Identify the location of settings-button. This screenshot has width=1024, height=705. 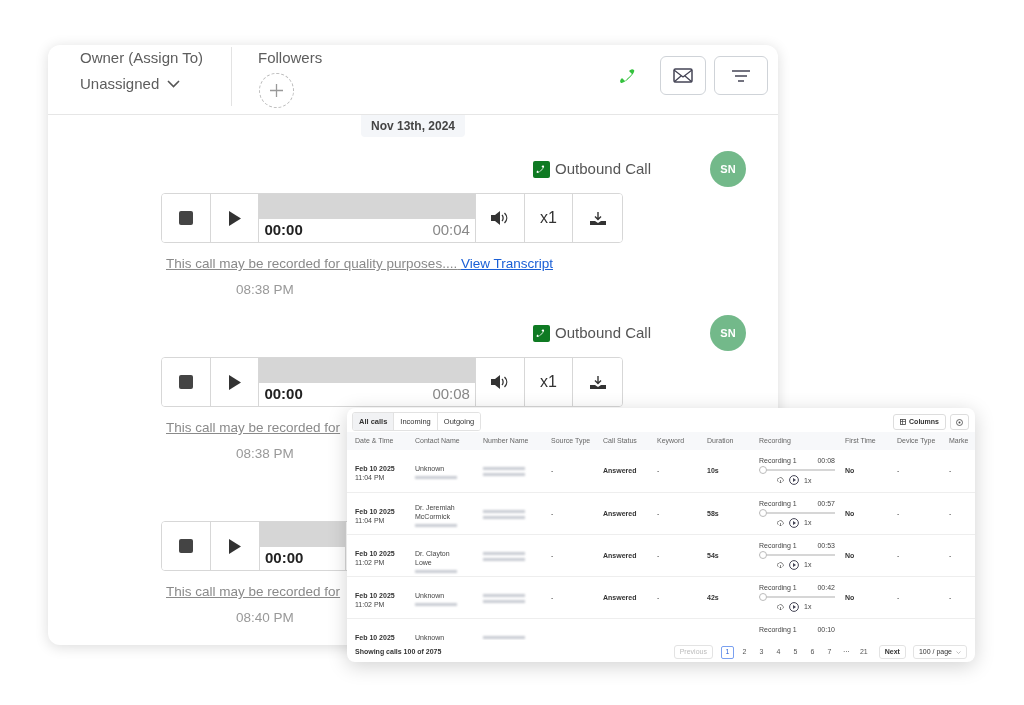
(959, 422).